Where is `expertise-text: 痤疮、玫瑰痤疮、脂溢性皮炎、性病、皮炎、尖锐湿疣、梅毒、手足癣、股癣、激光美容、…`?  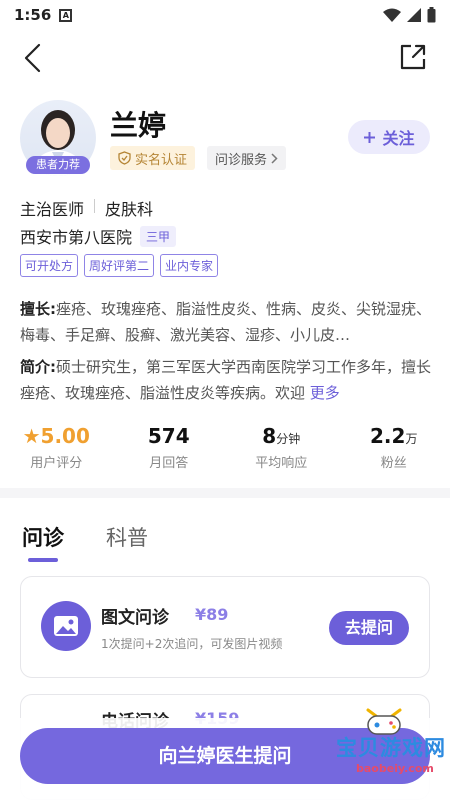 expertise-text: 痤疮、玫瑰痤疮、脂溢性皮炎、性病、皮炎、尖锐湿疣、梅毒、手足癣、股癣、激光美容、… is located at coordinates (226, 322).